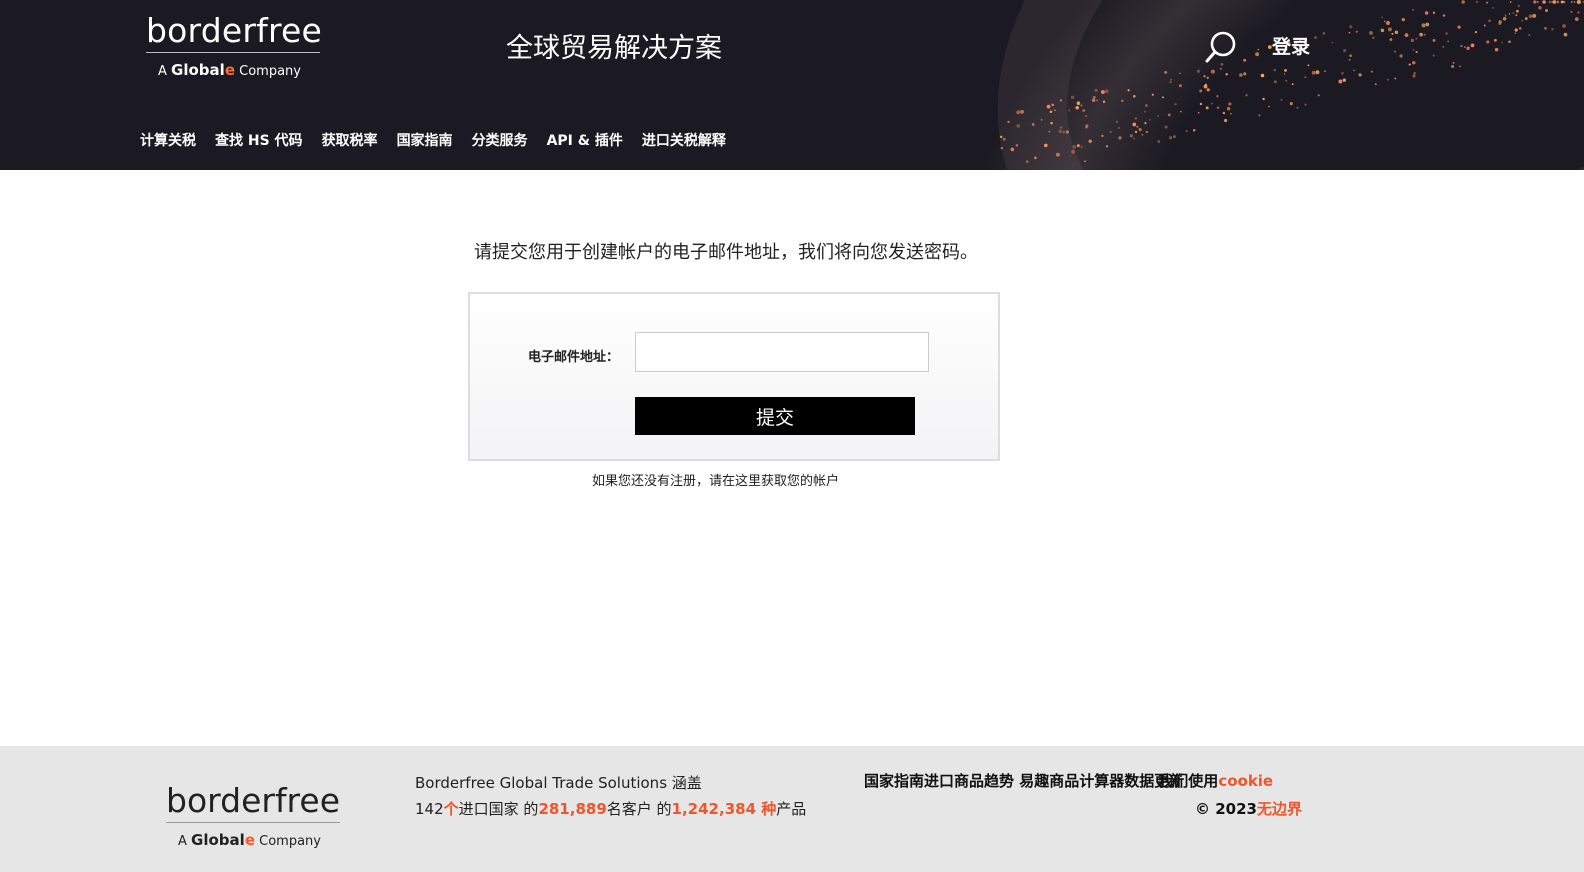  Describe the element at coordinates (256, 840) in the screenshot. I see `footer-logo-tagline: A Globale Company` at that location.